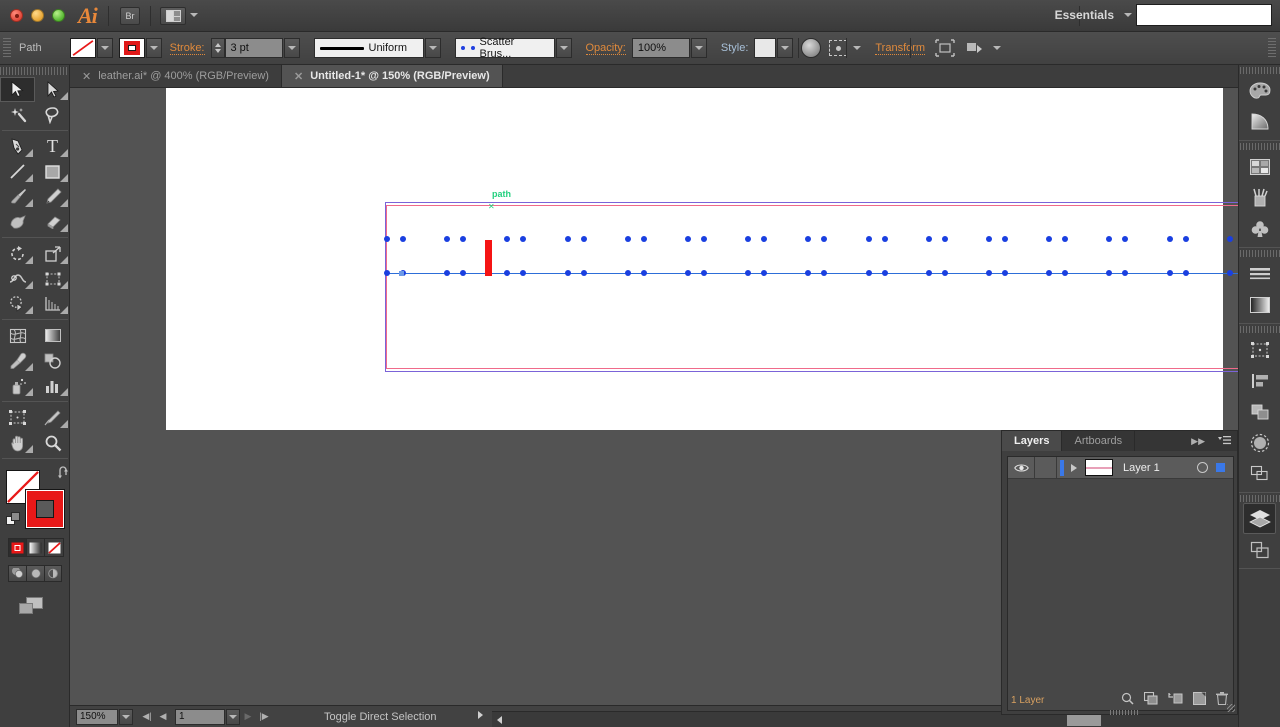  What do you see at coordinates (1259, 121) in the screenshot?
I see `color-guide-panel-icon` at bounding box center [1259, 121].